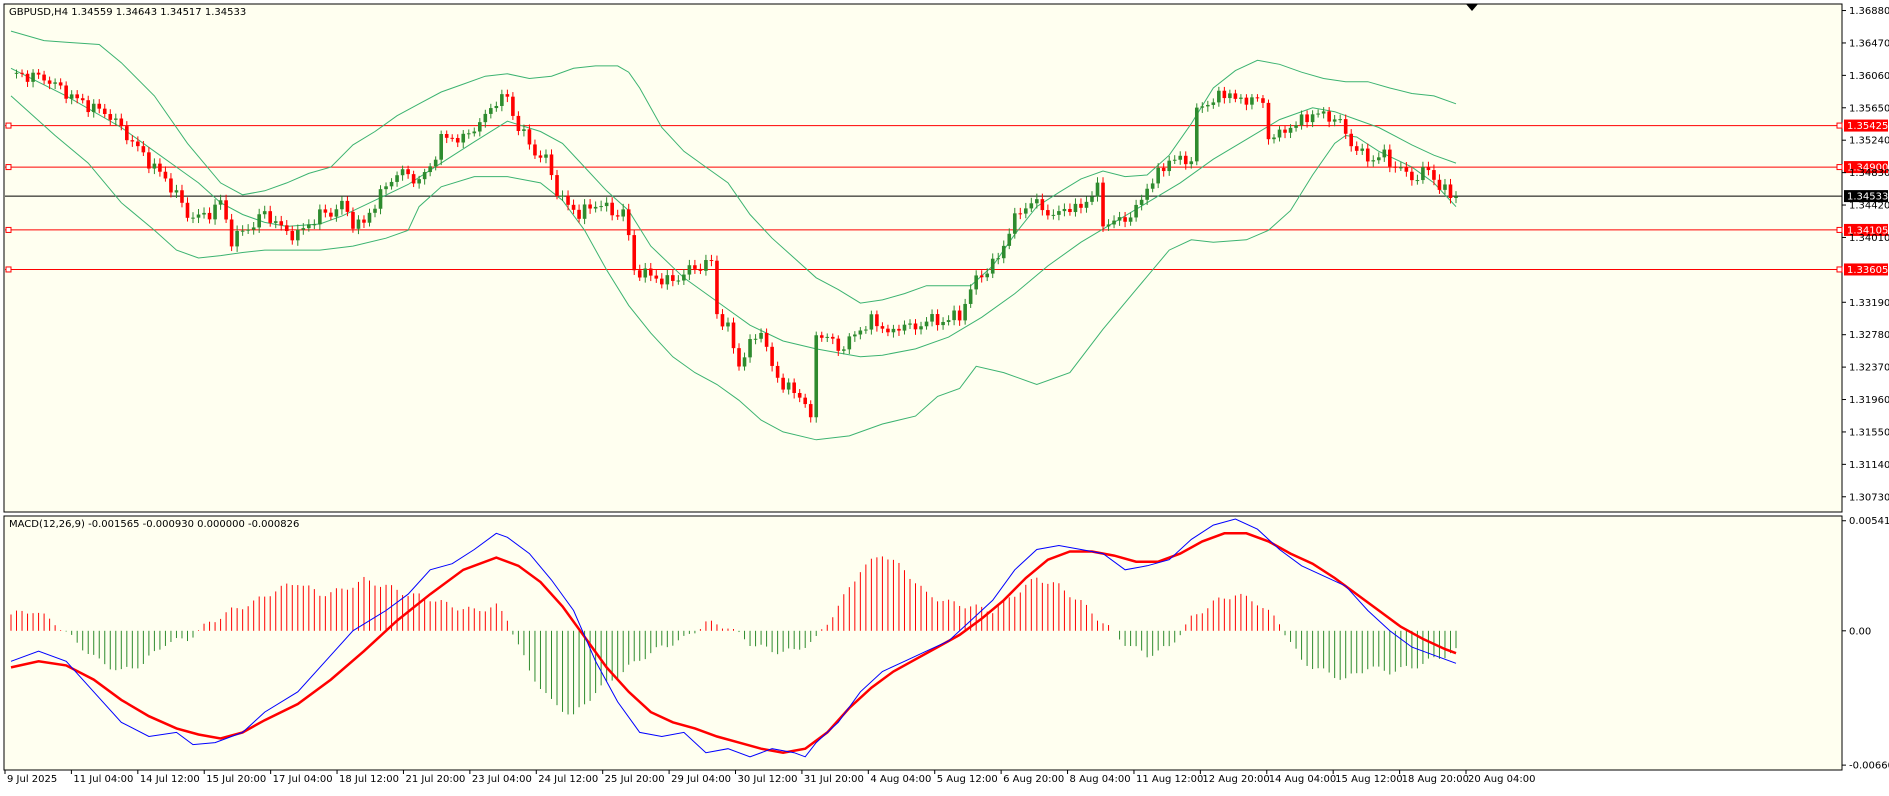 The image size is (1889, 796). Describe the element at coordinates (435, 779) in the screenshot. I see `time-tick-label: 21 Jul 20:00` at that location.